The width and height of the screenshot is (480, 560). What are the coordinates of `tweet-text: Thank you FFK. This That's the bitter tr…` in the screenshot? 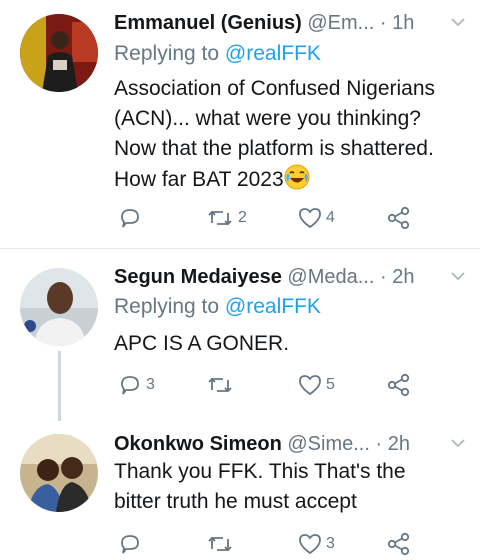 It's located at (289, 487).